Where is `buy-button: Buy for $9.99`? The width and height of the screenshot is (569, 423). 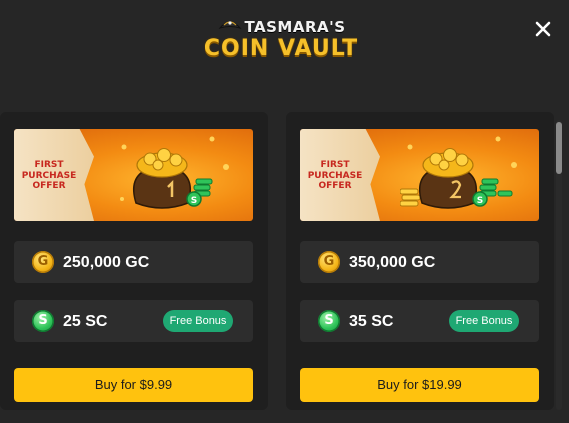
buy-button: Buy for $9.99 is located at coordinates (133, 385).